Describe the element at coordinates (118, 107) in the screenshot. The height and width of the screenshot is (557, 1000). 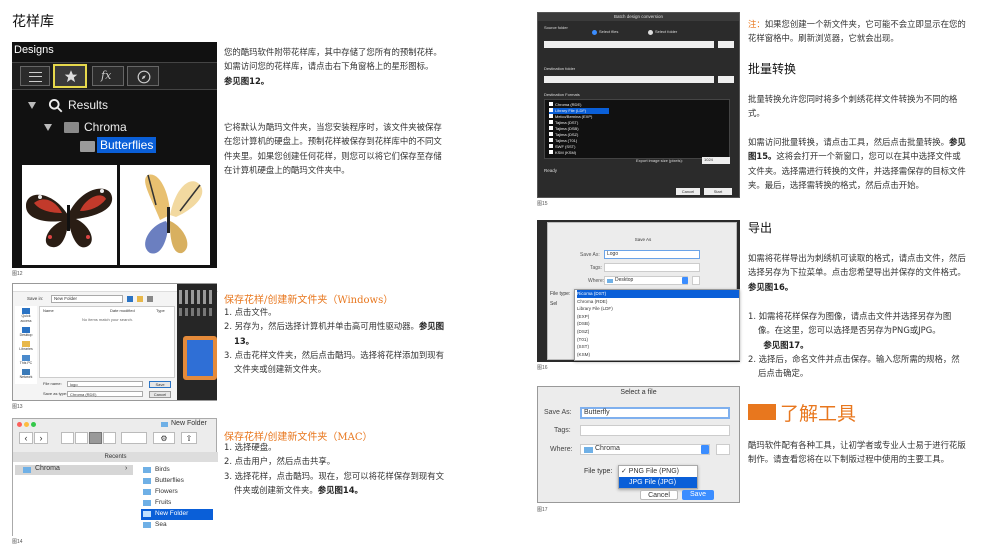
I see `tree-item-results: Results` at that location.